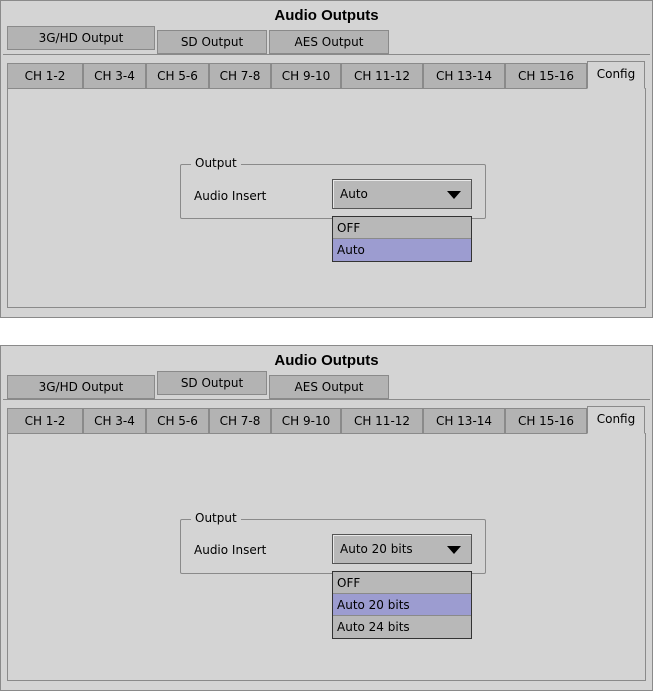 This screenshot has height=693, width=653. What do you see at coordinates (402, 627) in the screenshot?
I see `dropdown-option-auto-24-bits: Auto 24 bits` at bounding box center [402, 627].